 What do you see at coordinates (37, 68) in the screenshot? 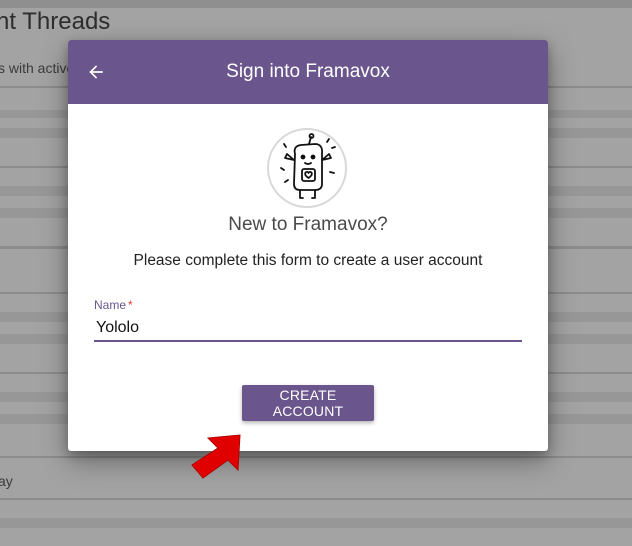
I see `background-subtext: s with active` at bounding box center [37, 68].